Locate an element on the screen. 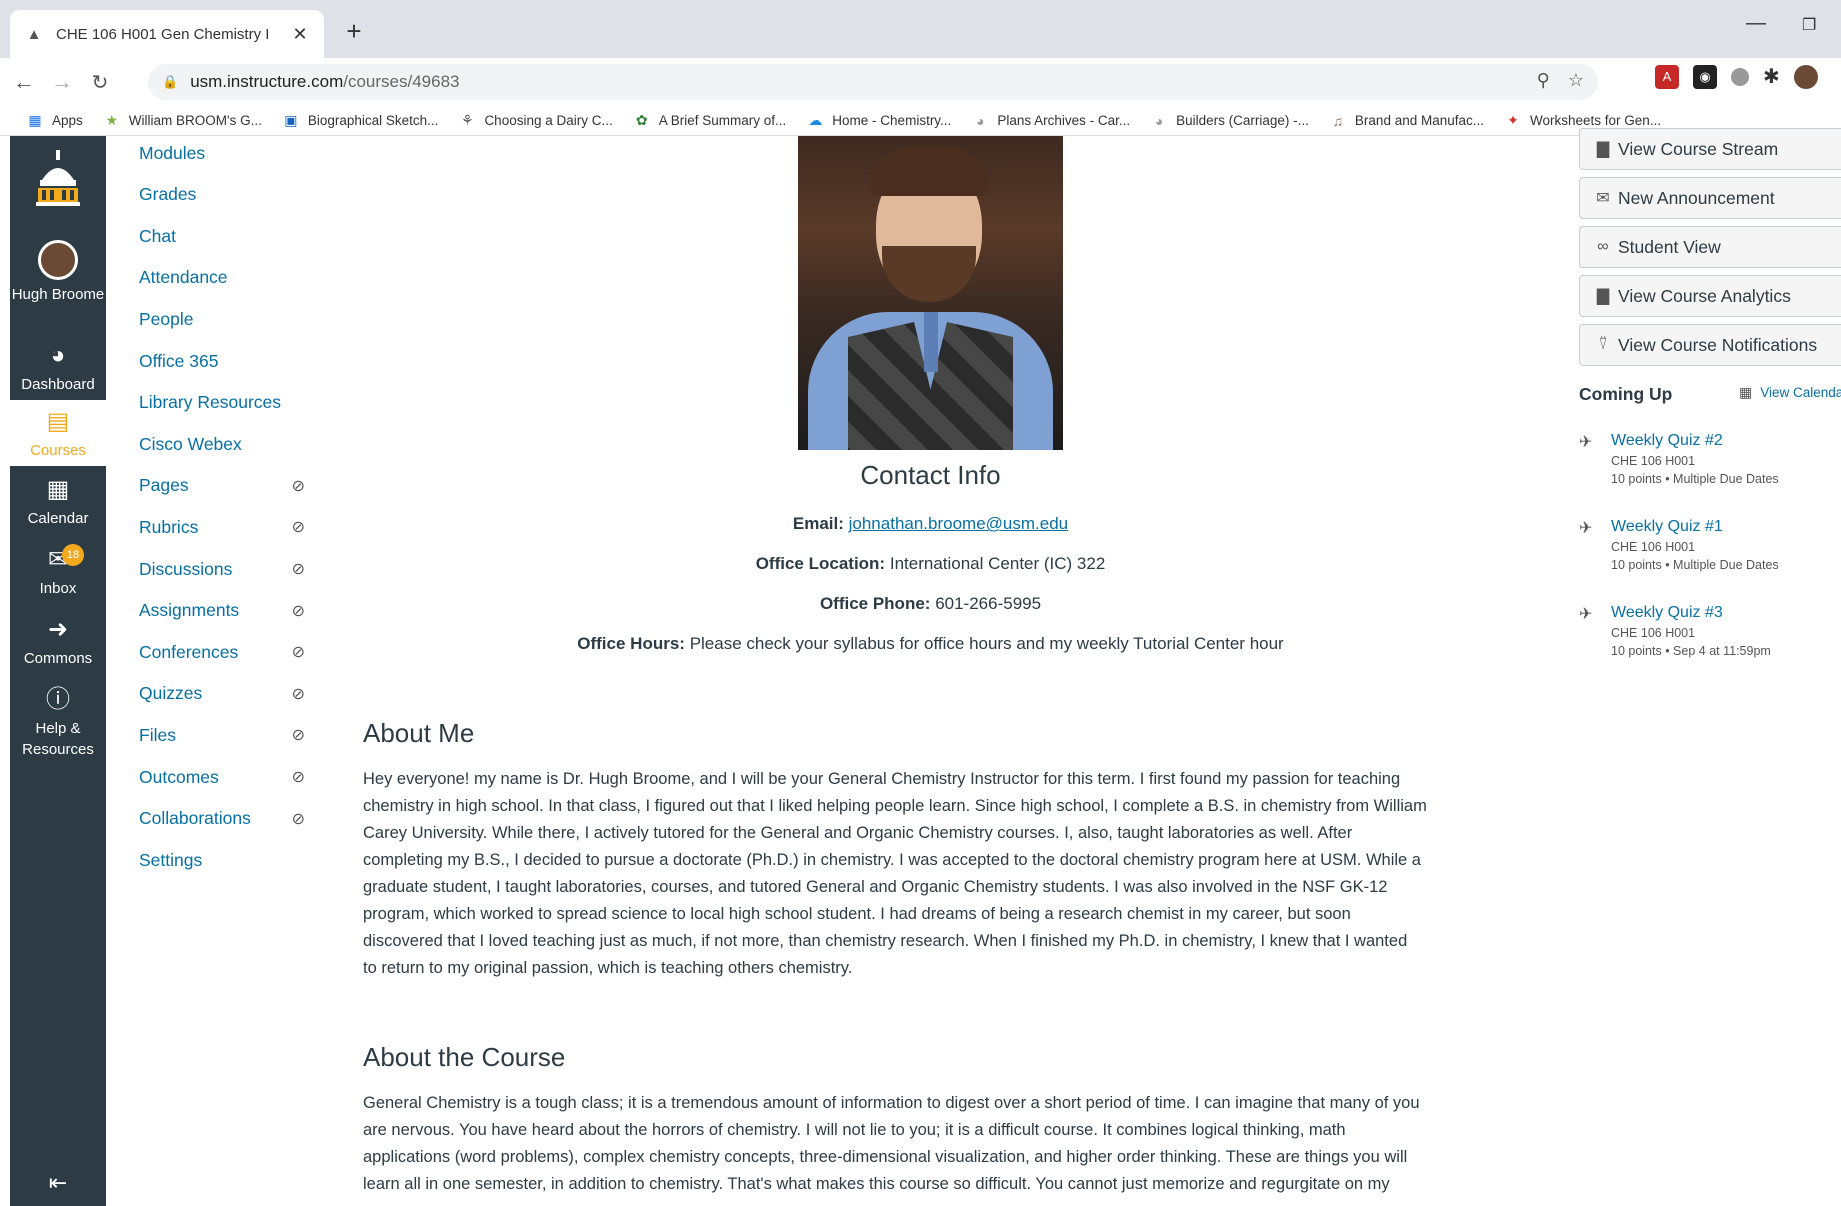  course-nav-label: Cisco Webex is located at coordinates (190, 443).